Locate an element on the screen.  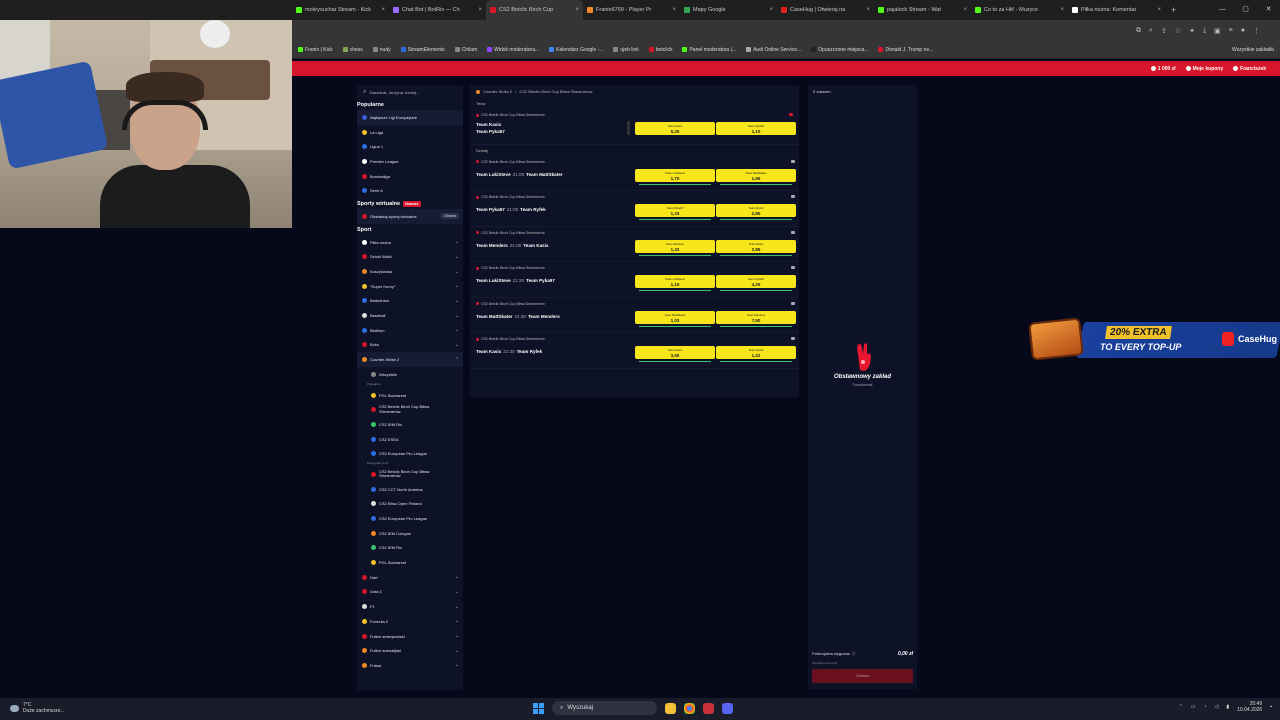
sidebar-competition-item: CS2 IEM Cologne is located at coordinates (410, 533).